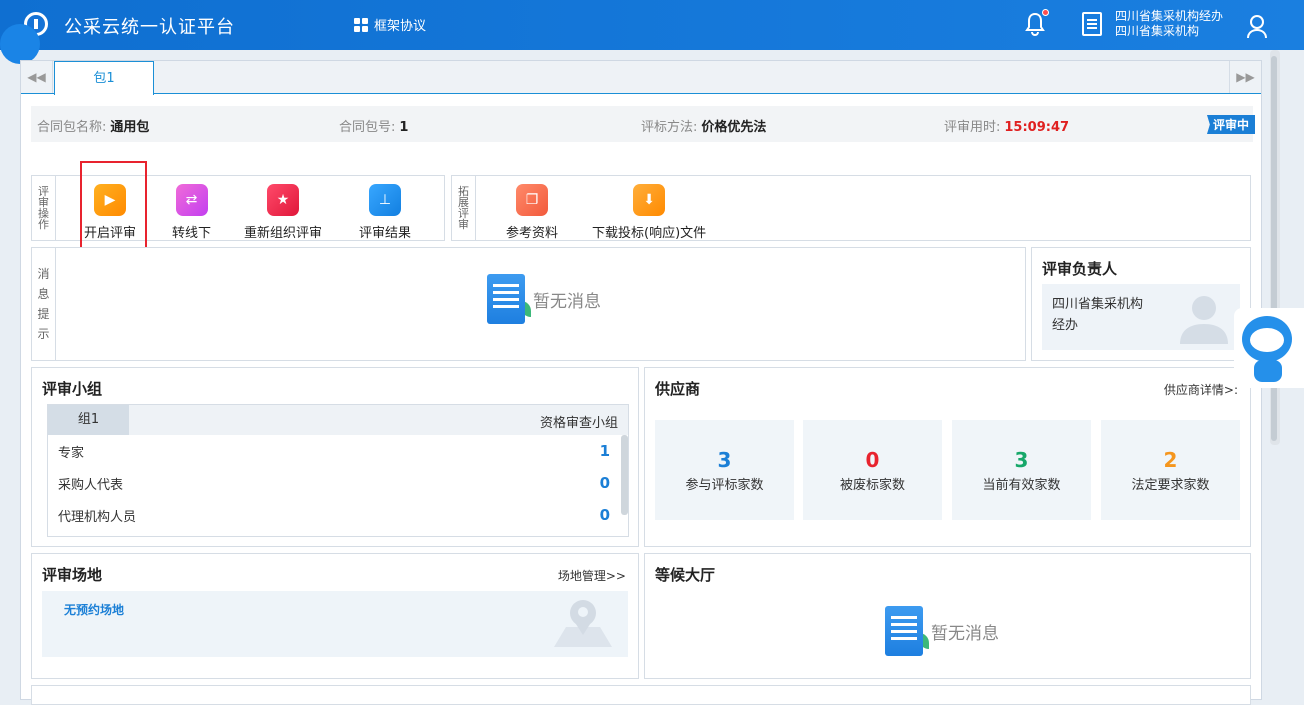  Describe the element at coordinates (44, 304) in the screenshot. I see `message-label: 消息提示` at that location.